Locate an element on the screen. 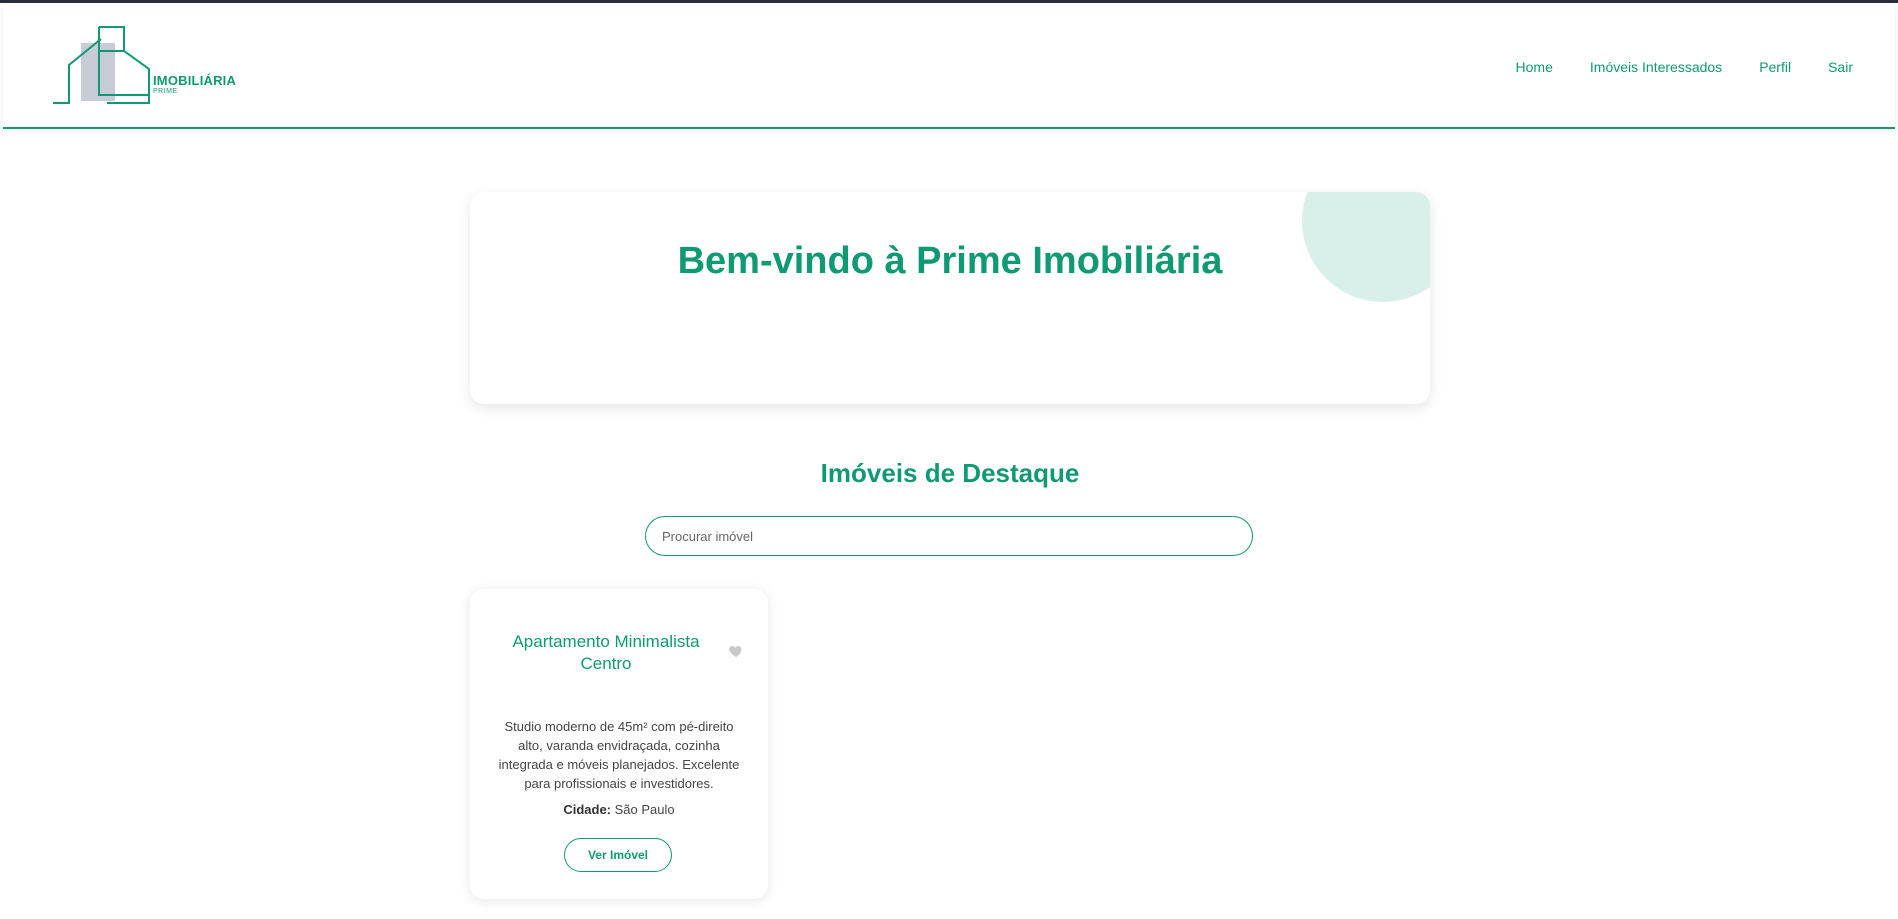 This screenshot has height=919, width=1898. heart-icon is located at coordinates (736, 651).